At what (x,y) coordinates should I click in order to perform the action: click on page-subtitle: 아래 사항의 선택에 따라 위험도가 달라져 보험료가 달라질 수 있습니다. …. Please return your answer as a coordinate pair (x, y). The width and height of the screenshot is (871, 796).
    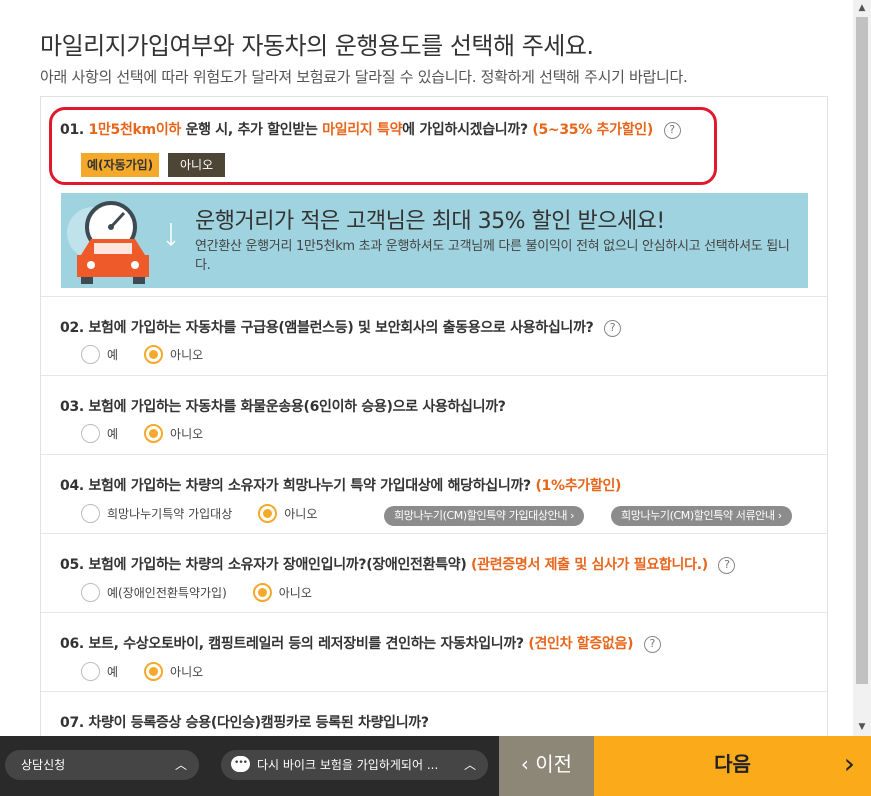
    Looking at the image, I should click on (364, 77).